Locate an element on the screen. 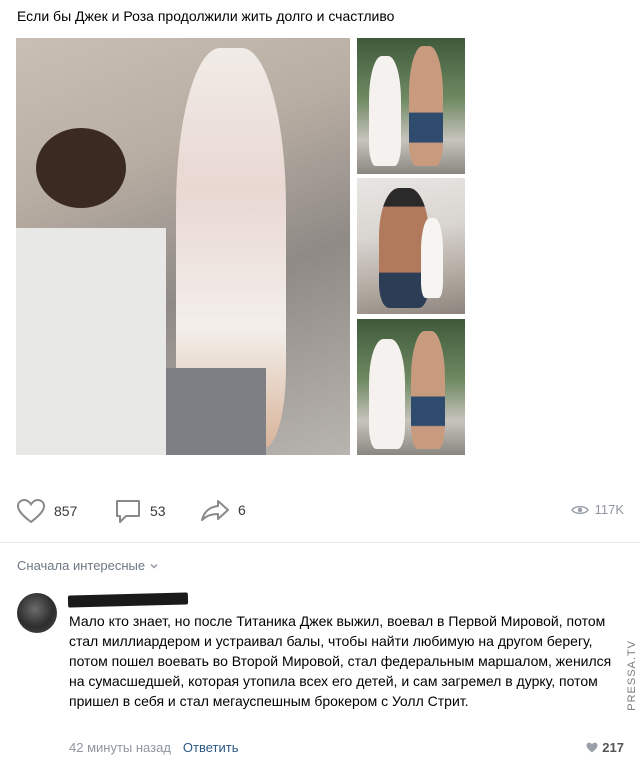 This screenshot has height=763, width=640. post-actions-bar: 857 53 6 117K is located at coordinates (320, 511).